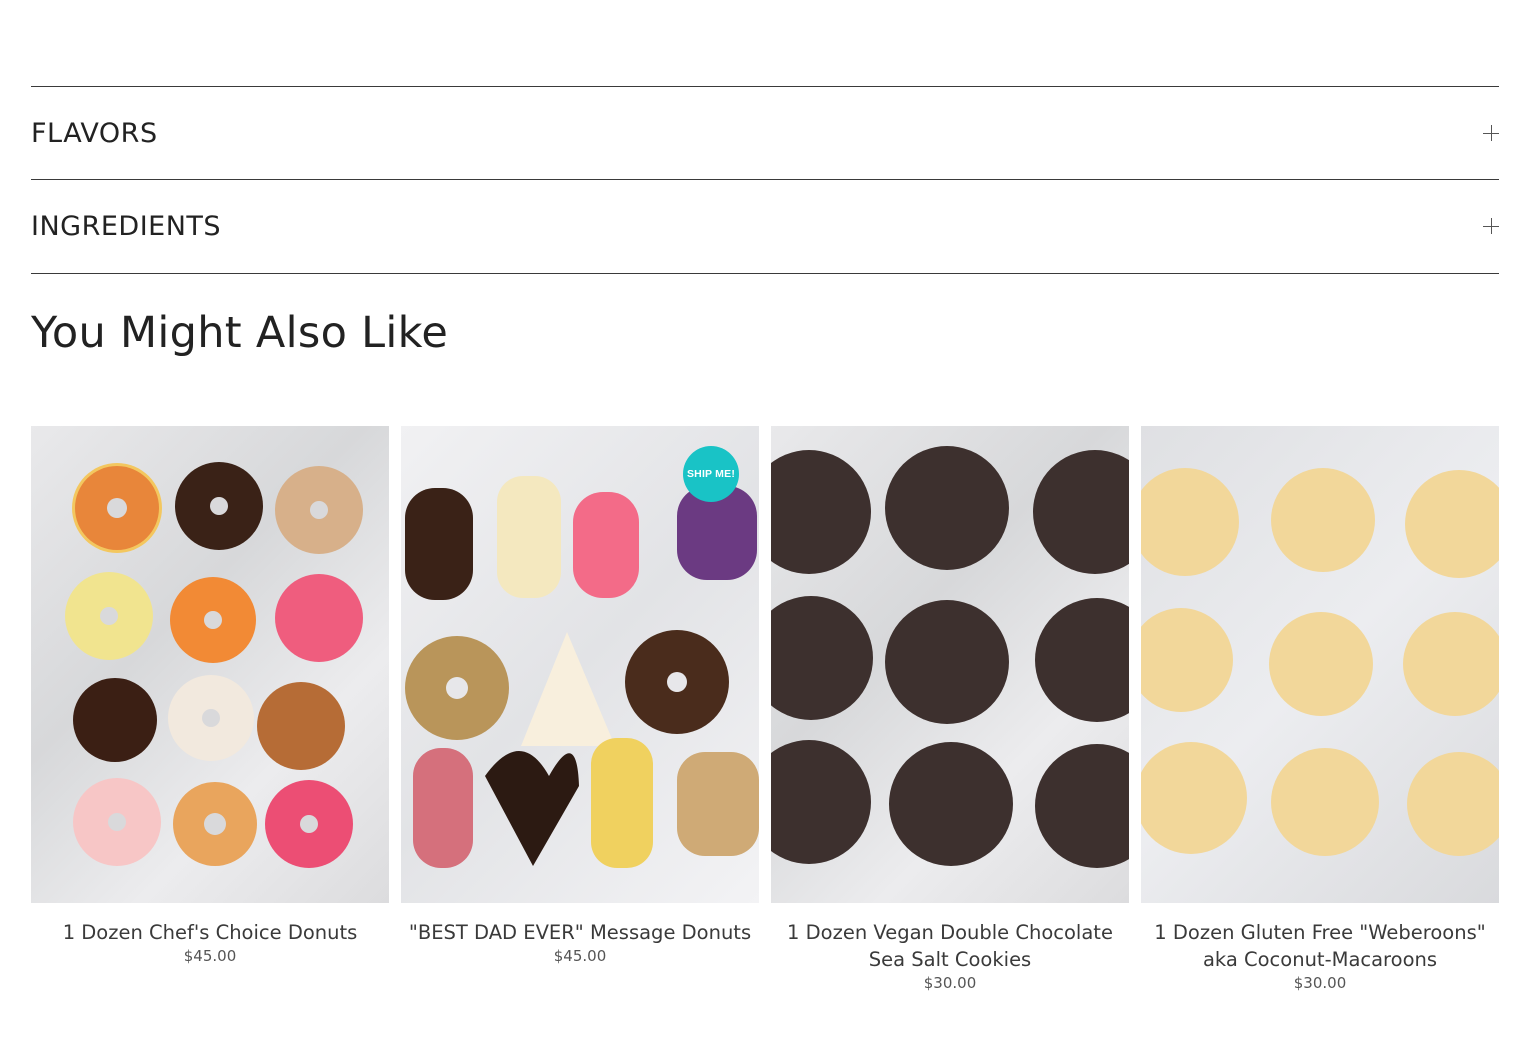  Describe the element at coordinates (240, 333) in the screenshot. I see `related-products-title: You Might Also Like` at that location.